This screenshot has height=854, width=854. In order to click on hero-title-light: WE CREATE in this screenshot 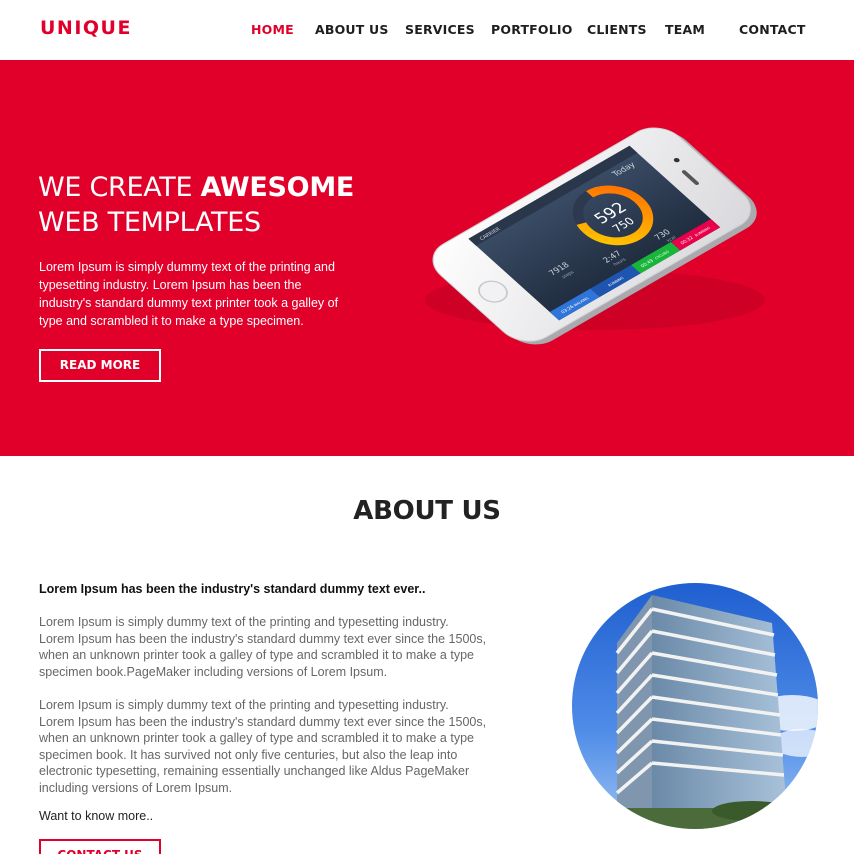, I will do `click(119, 187)`.